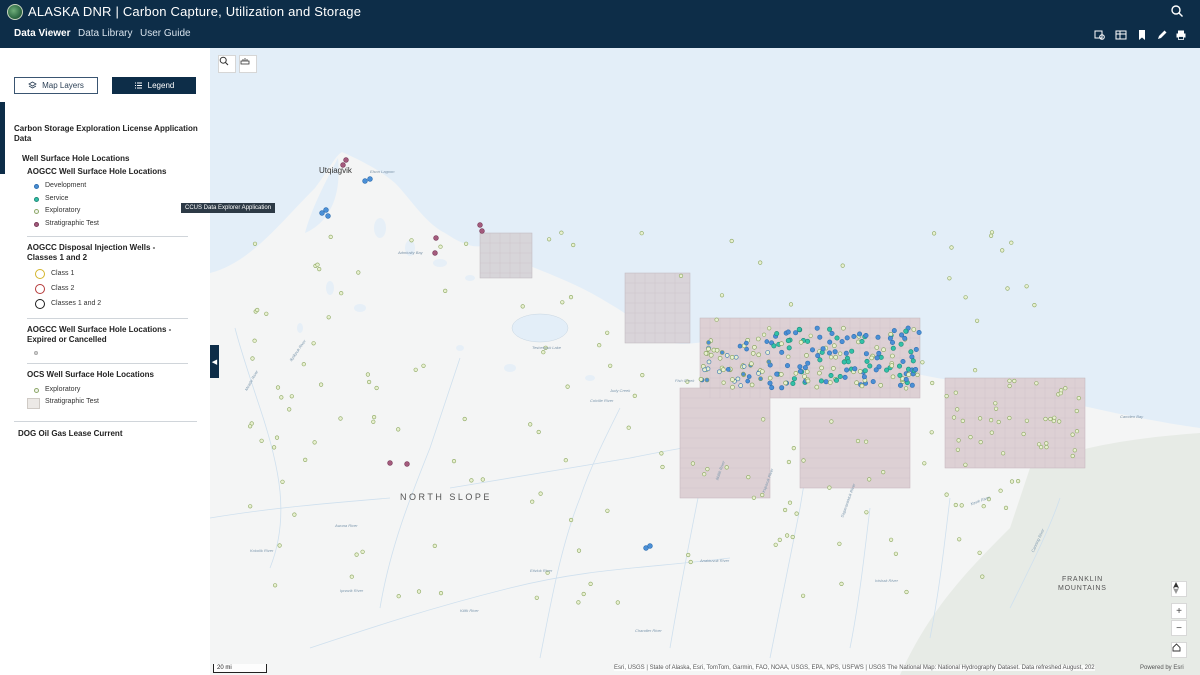 This screenshot has height=675, width=1200. I want to click on zoom-out-button: −, so click(1179, 628).